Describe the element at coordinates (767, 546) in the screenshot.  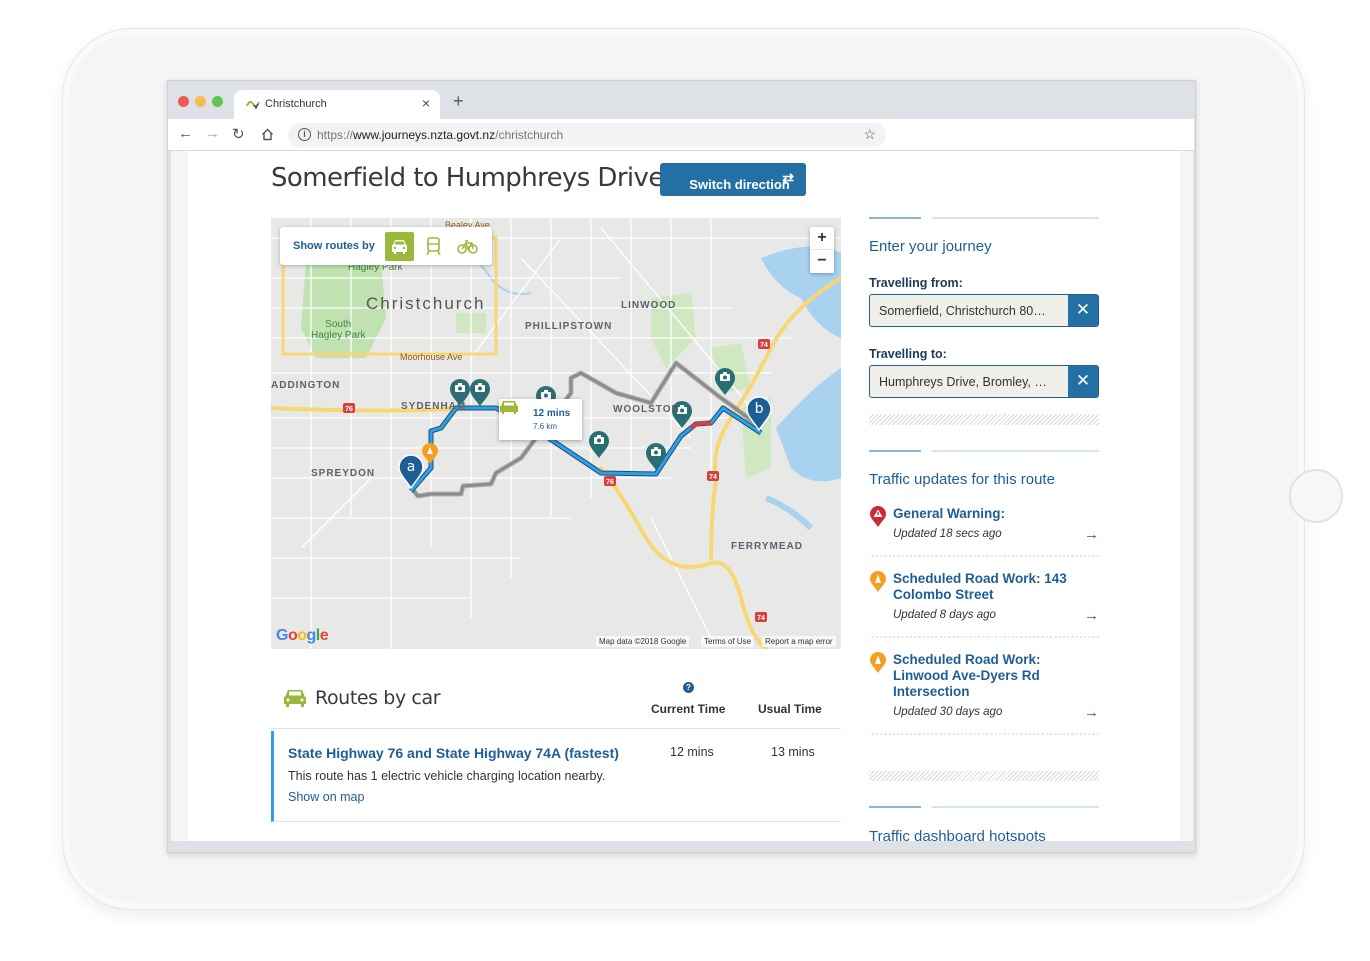
I see `label-ferrymead: FERRYMEAD` at that location.